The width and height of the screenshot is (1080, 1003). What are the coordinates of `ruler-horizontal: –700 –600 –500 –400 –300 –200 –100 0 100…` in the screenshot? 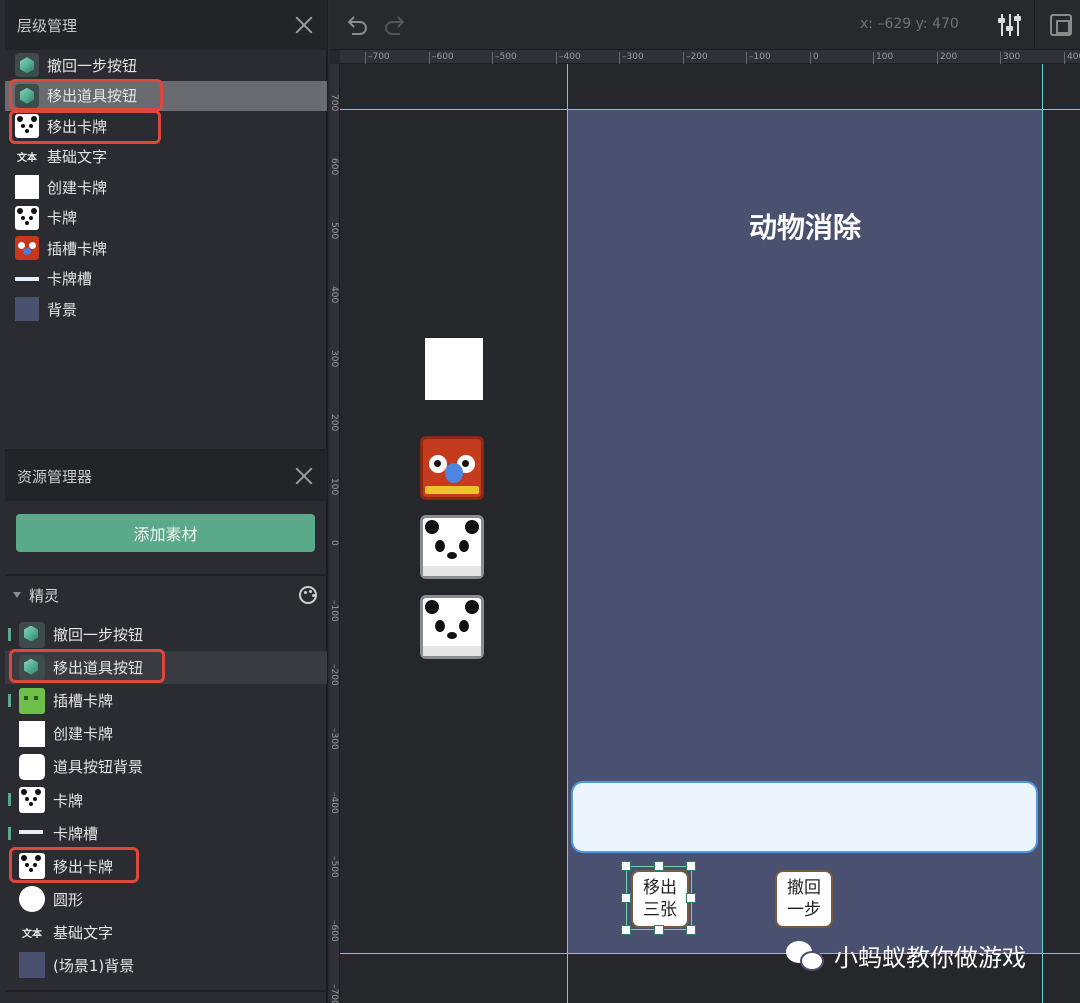 It's located at (710, 57).